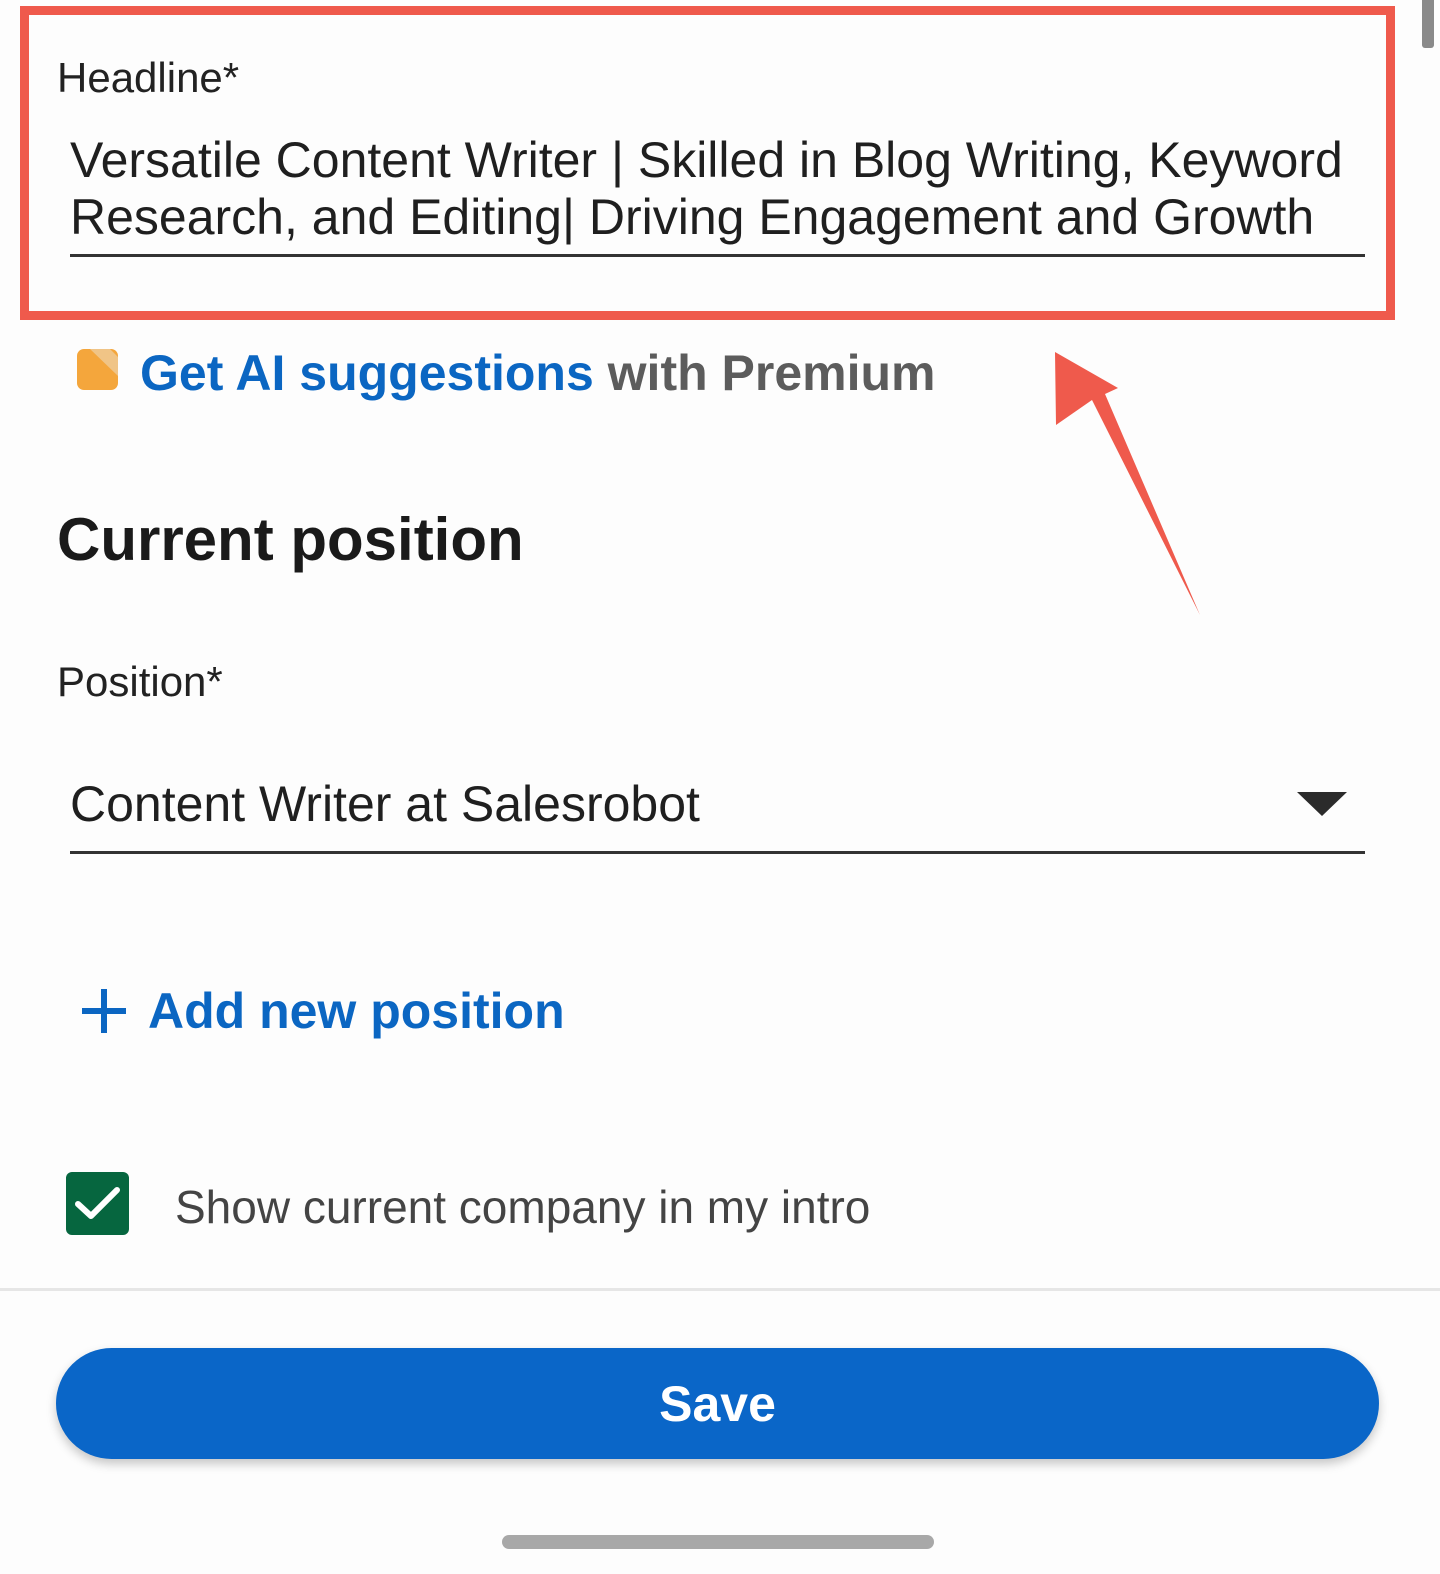 The image size is (1440, 1574). Describe the element at coordinates (97, 369) in the screenshot. I see `premium-badge-icon` at that location.